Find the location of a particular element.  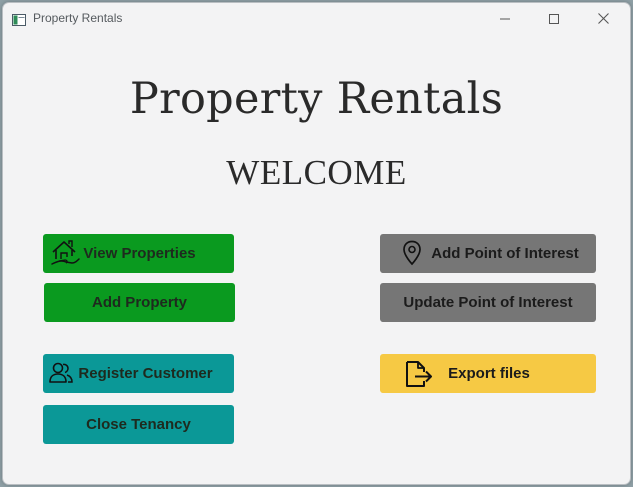

add-point-of-interest-button: Add Point of Interest is located at coordinates (488, 253).